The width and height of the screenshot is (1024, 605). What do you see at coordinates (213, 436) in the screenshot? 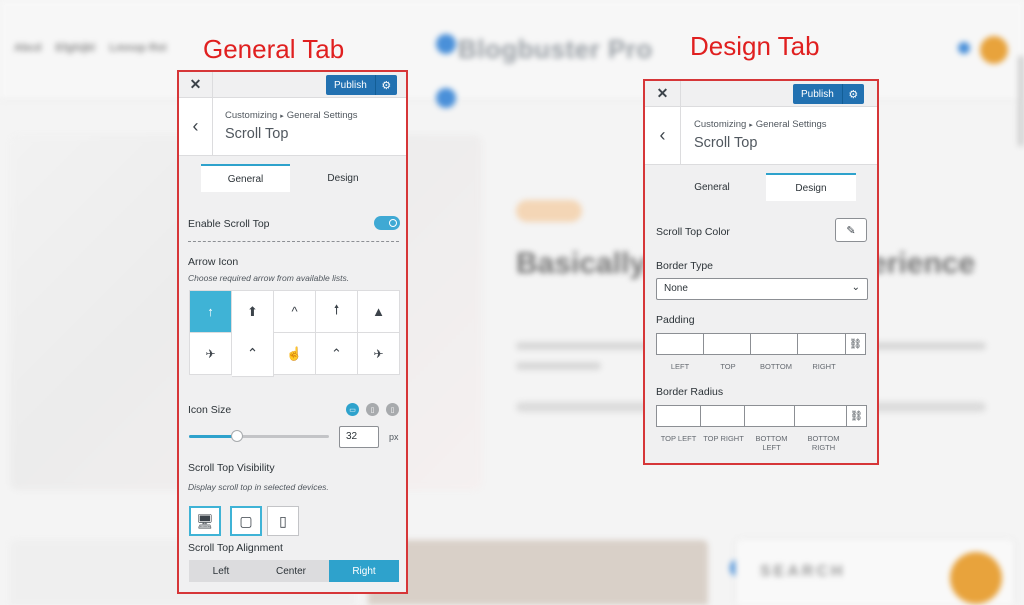
I see `slider-fill` at bounding box center [213, 436].